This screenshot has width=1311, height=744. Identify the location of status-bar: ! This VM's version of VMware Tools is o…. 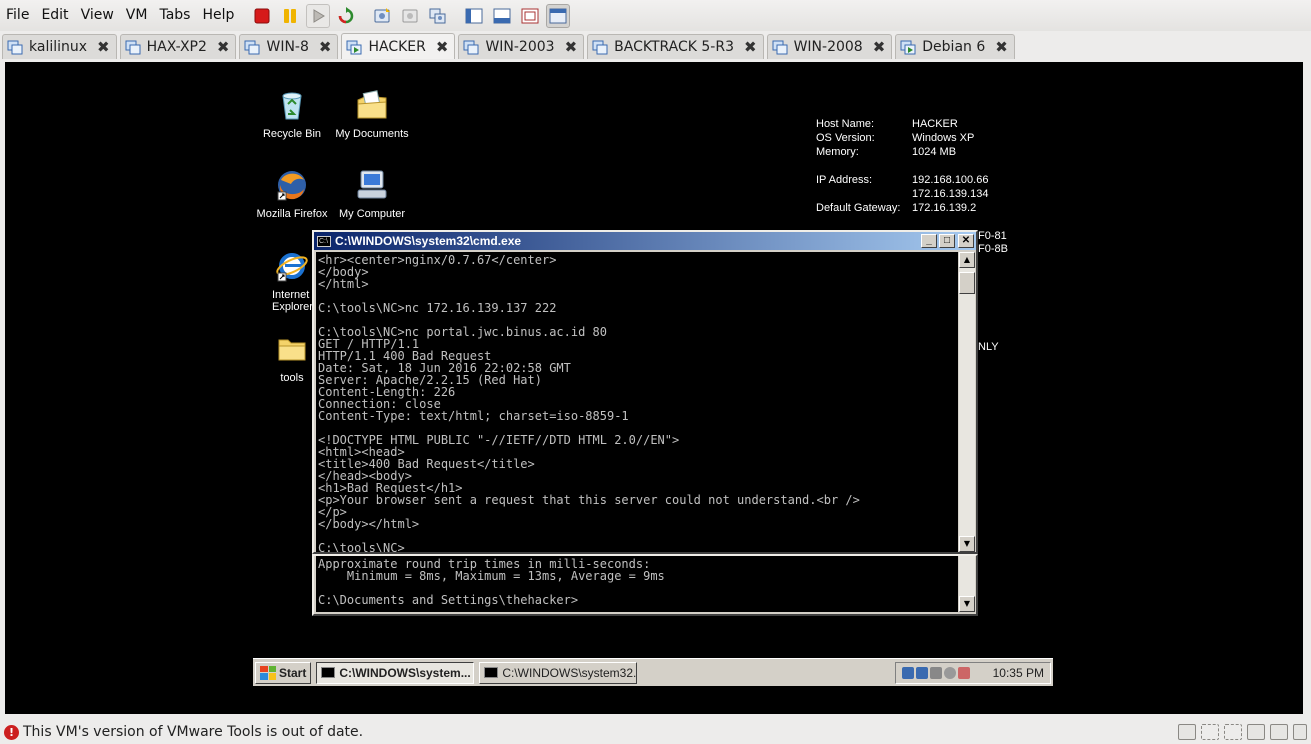
(655, 732).